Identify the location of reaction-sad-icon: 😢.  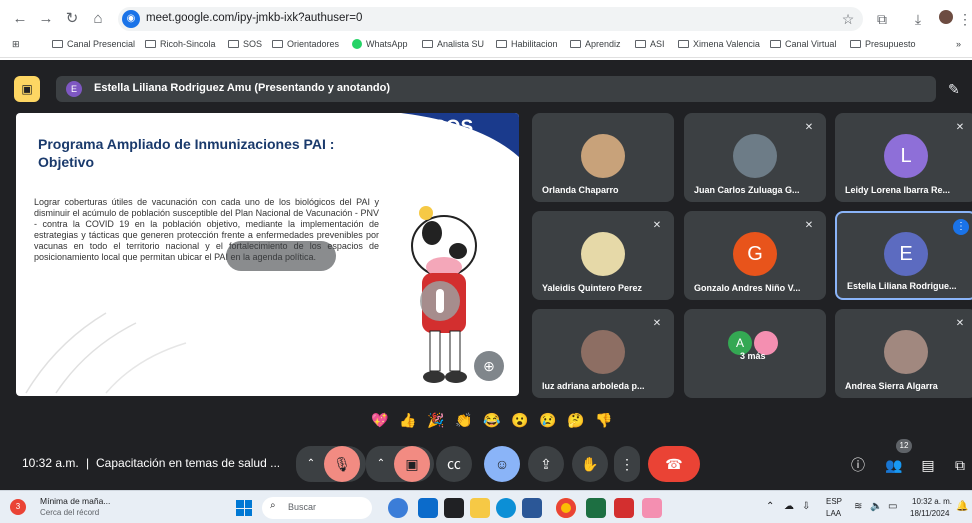
(548, 420).